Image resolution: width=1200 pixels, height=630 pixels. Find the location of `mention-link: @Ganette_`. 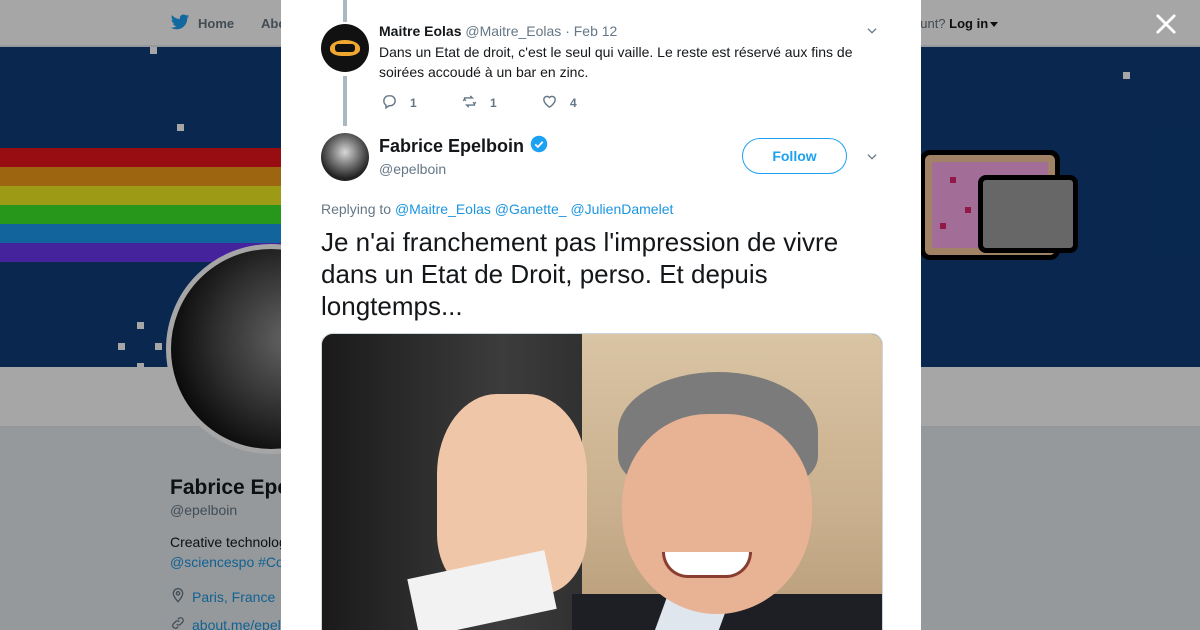

mention-link: @Ganette_ is located at coordinates (531, 209).